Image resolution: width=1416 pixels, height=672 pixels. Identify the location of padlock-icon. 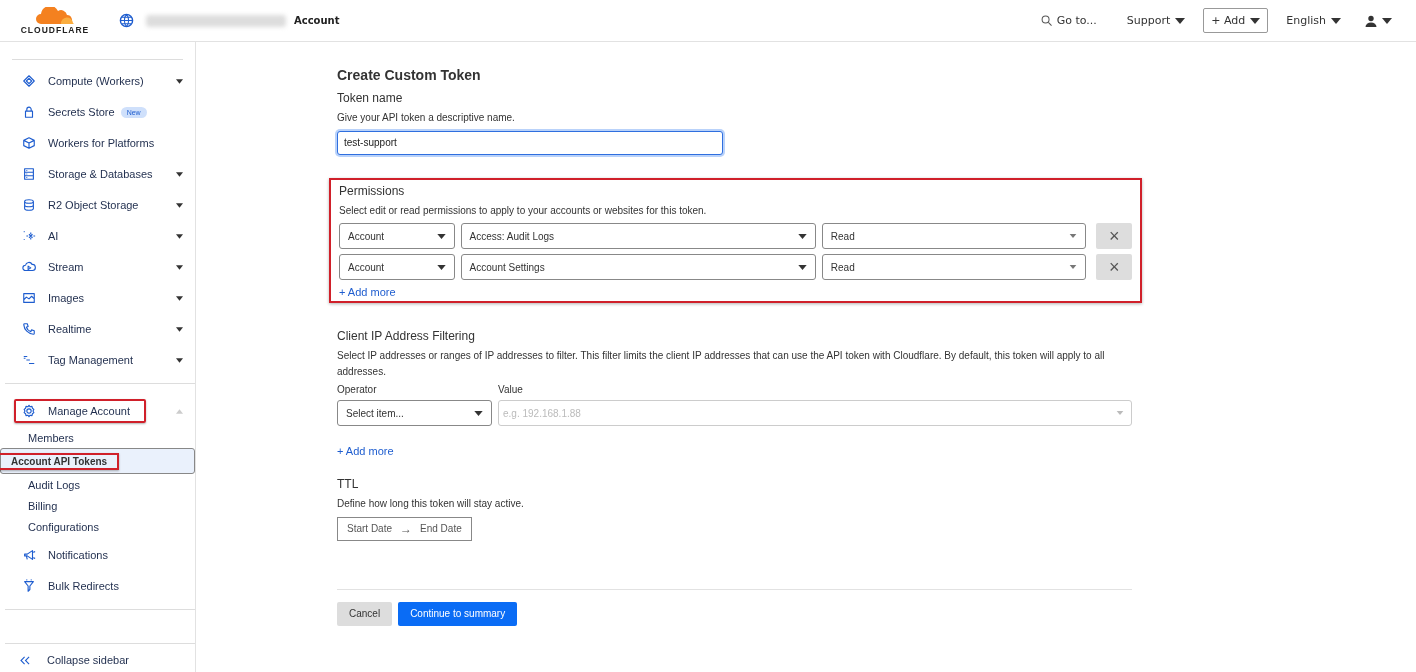
(29, 112).